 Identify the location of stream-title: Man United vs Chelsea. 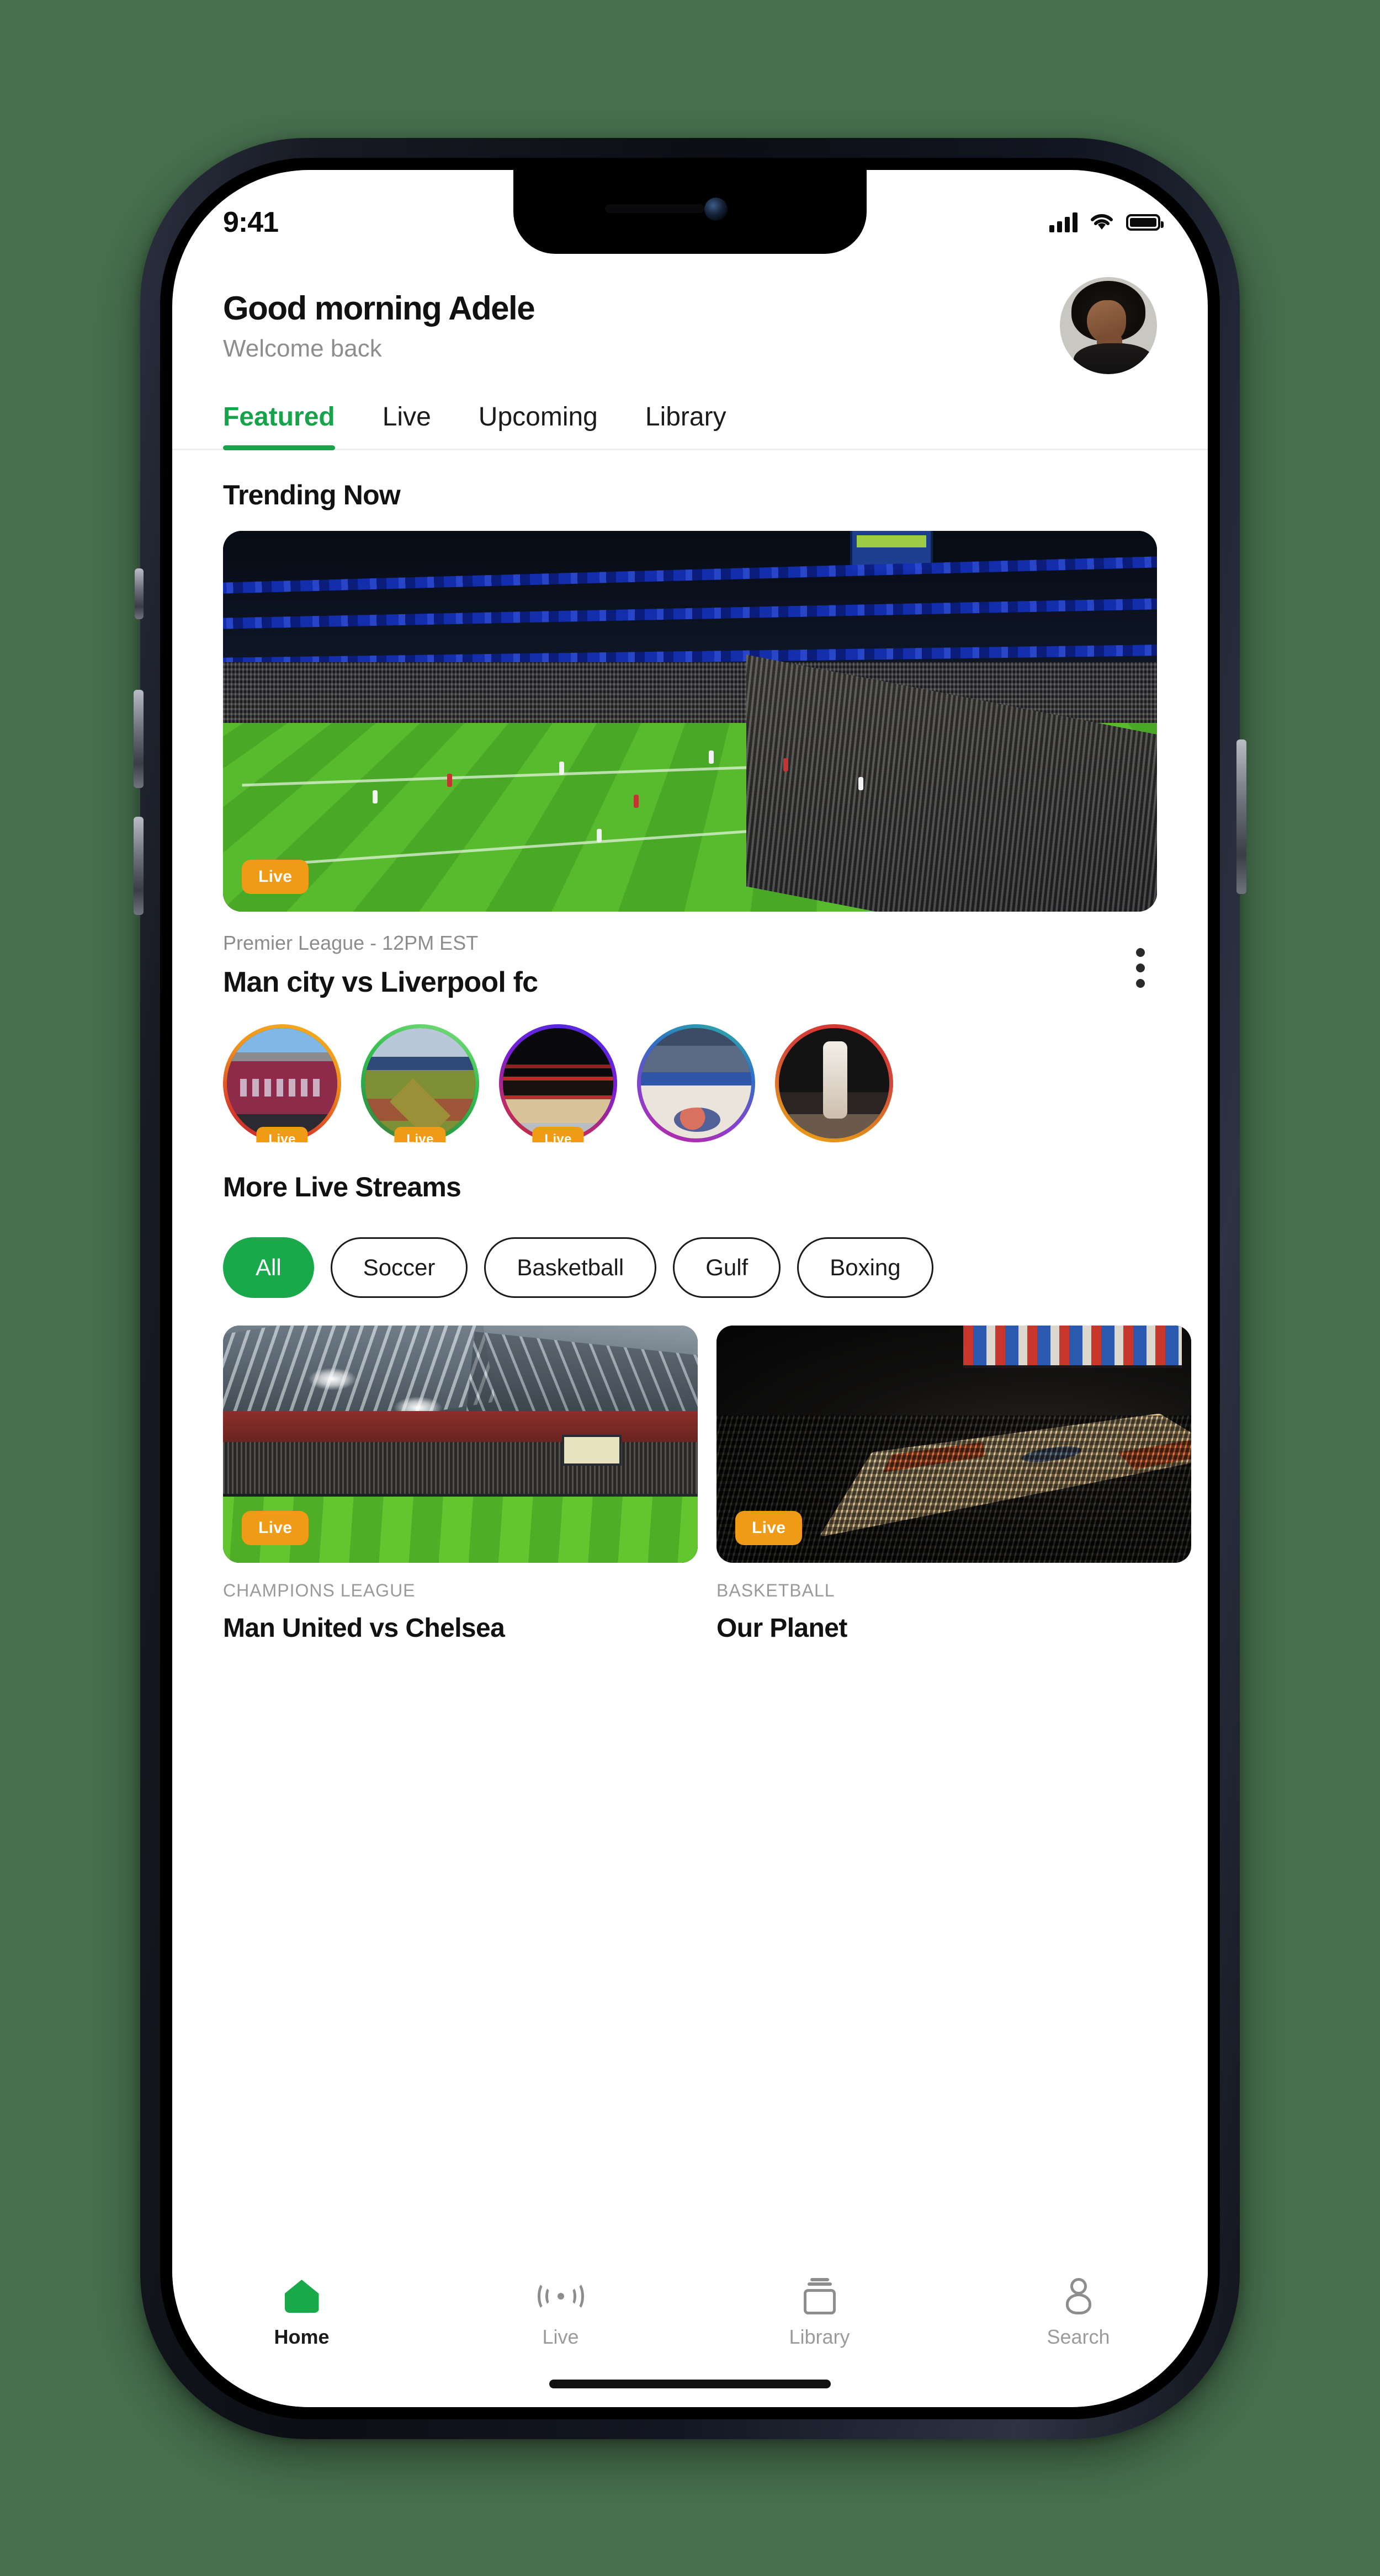
(364, 1628).